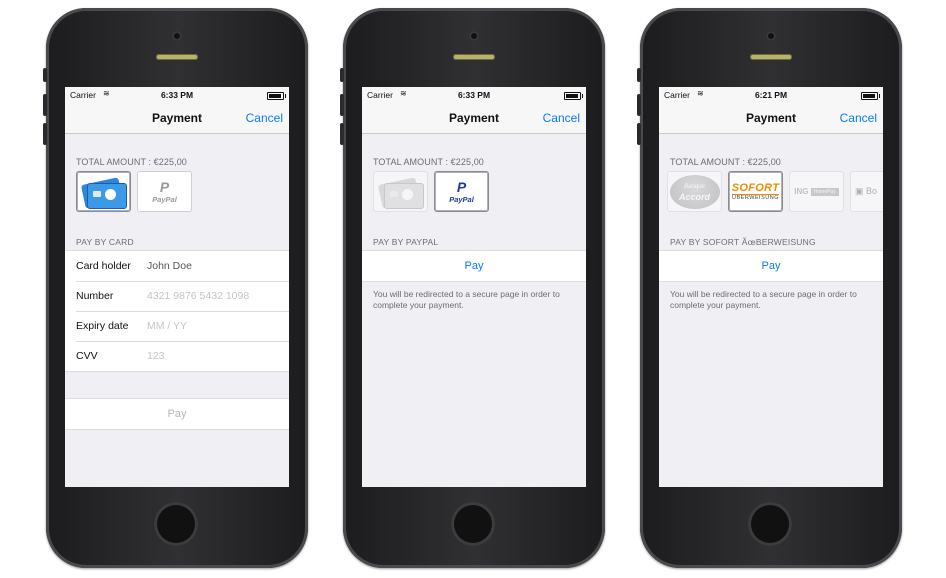 This screenshot has width=946, height=578. I want to click on card-holder-field: Card holder John Doe, so click(177, 266).